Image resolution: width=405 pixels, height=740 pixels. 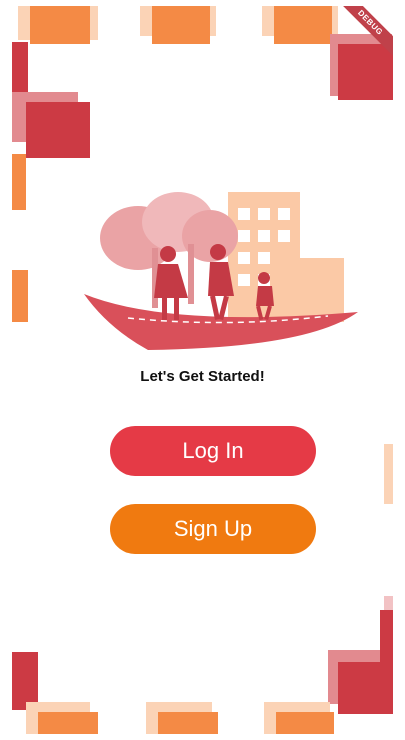 What do you see at coordinates (213, 529) in the screenshot?
I see `signup-button: Sign Up` at bounding box center [213, 529].